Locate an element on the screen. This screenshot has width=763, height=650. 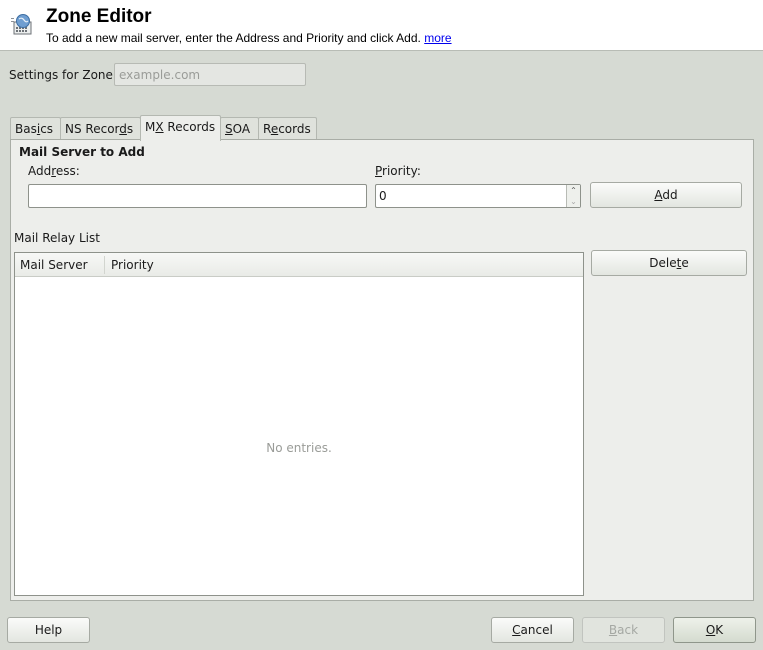
tab-soa: SOA is located at coordinates (239, 129).